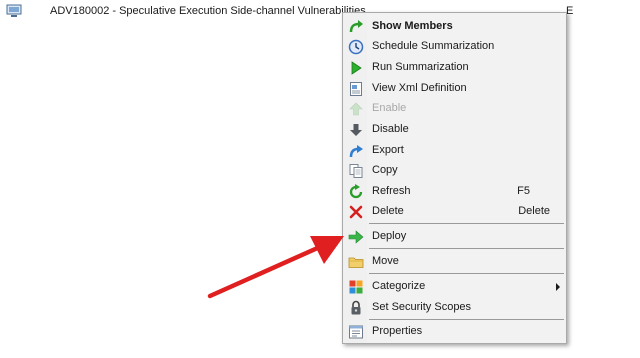  I want to click on red-x-icon, so click(356, 212).